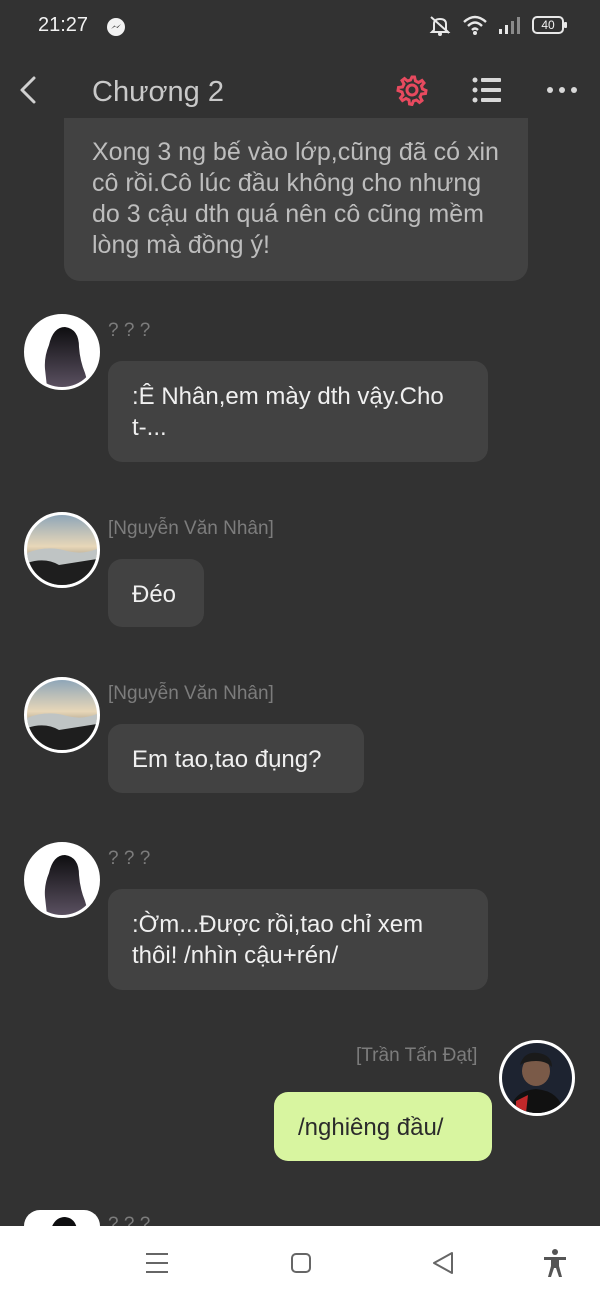  I want to click on avatar-person, so click(537, 1078).